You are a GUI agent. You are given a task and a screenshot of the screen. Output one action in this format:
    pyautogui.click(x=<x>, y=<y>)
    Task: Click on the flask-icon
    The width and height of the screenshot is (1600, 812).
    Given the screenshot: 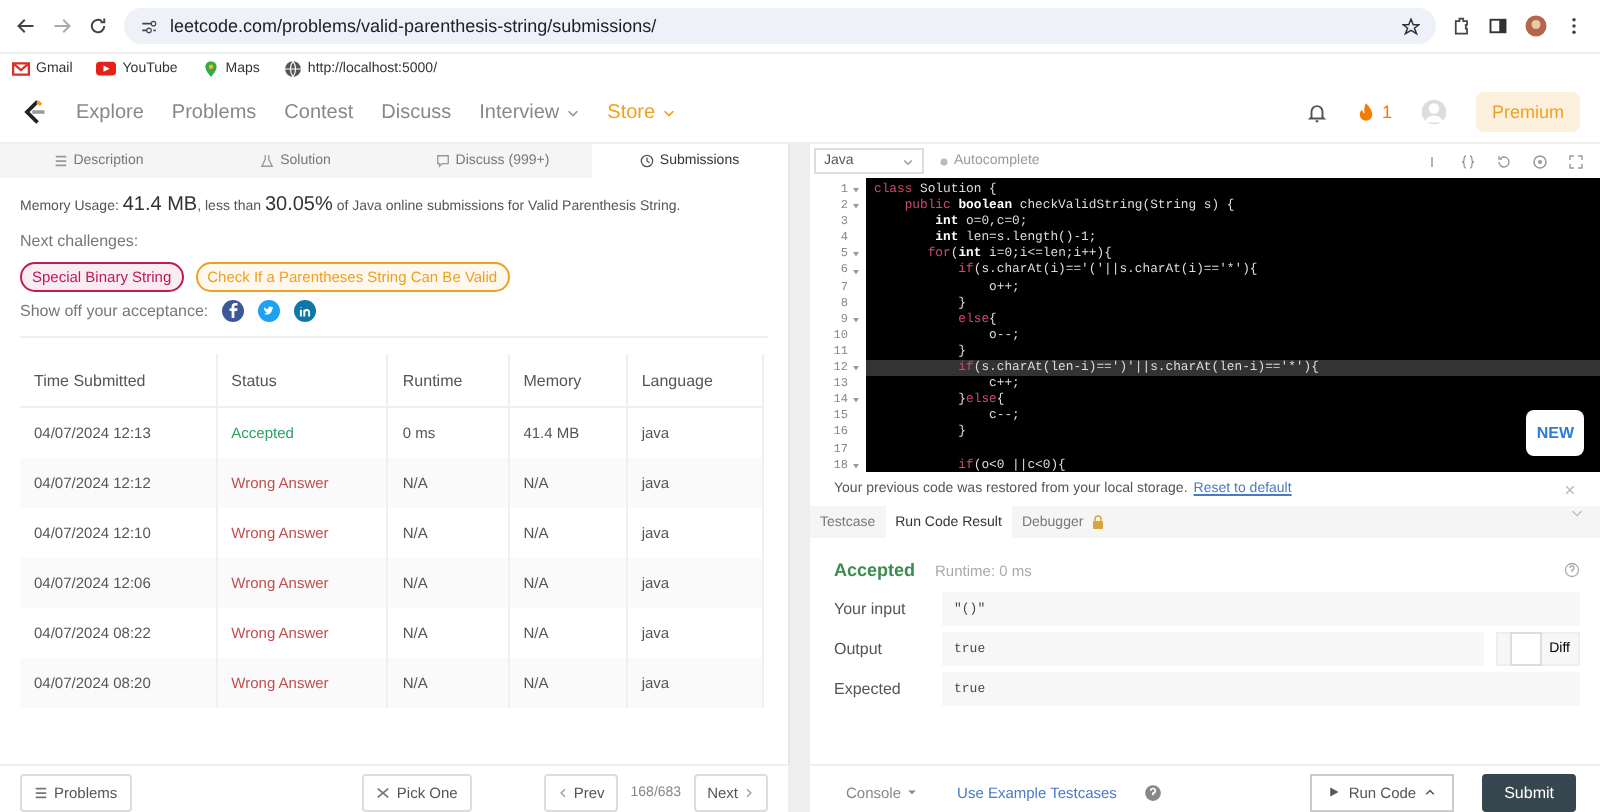 What is the action you would take?
    pyautogui.click(x=267, y=161)
    